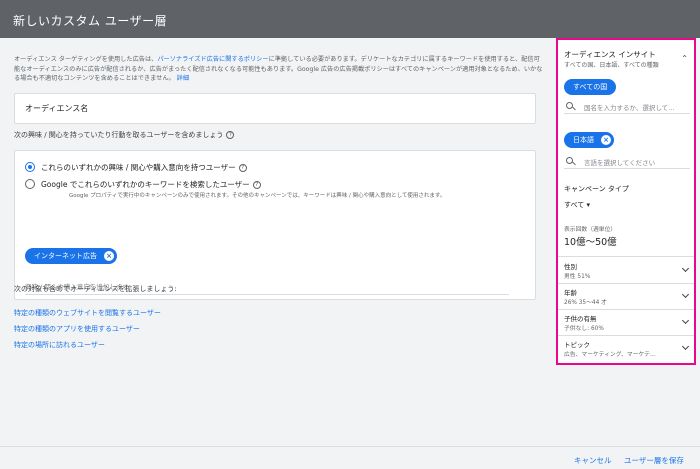 The width and height of the screenshot is (700, 469). I want to click on interest-chip: インターネット広告 ×, so click(71, 256).